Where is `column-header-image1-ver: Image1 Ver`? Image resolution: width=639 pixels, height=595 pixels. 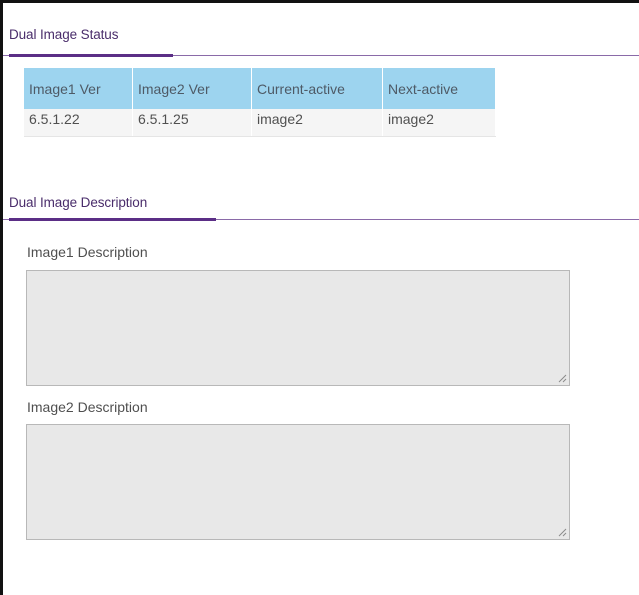
column-header-image1-ver: Image1 Ver is located at coordinates (78, 88).